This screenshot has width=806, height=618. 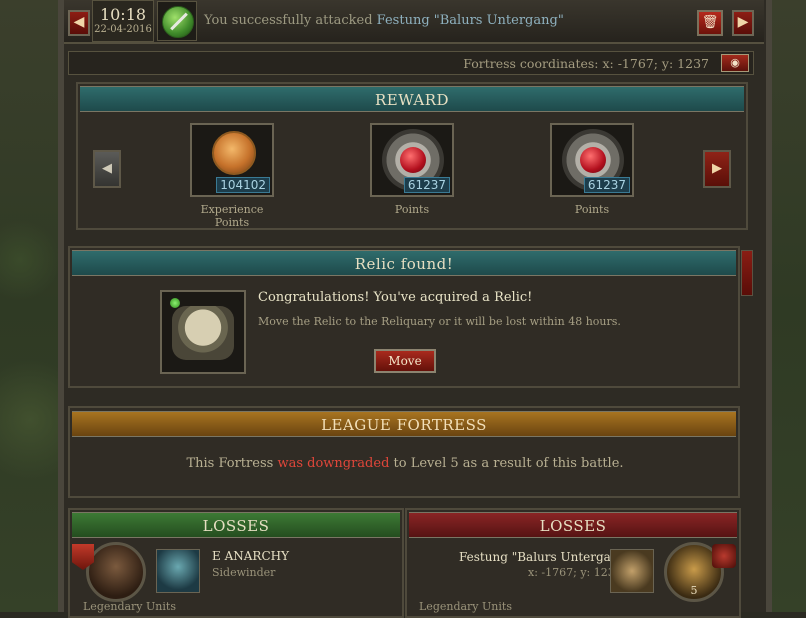 I want to click on relic-title: Relic found!, so click(x=404, y=263).